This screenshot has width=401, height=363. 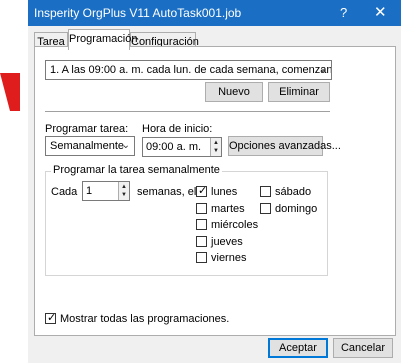 I want to click on day-checkbox-jueves: jueves, so click(x=226, y=242).